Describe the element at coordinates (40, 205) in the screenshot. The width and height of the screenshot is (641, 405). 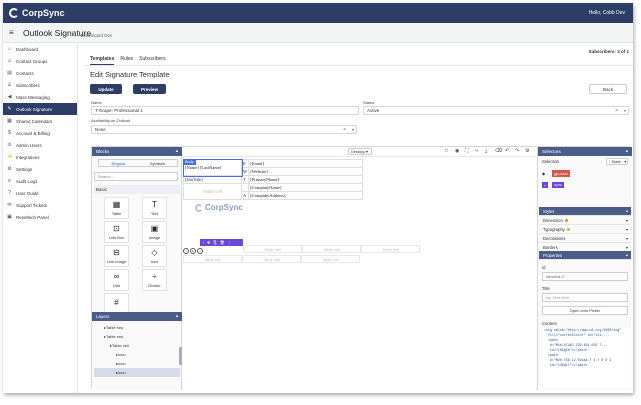
I see `sidebar-item: ✉ Support Tickets` at that location.